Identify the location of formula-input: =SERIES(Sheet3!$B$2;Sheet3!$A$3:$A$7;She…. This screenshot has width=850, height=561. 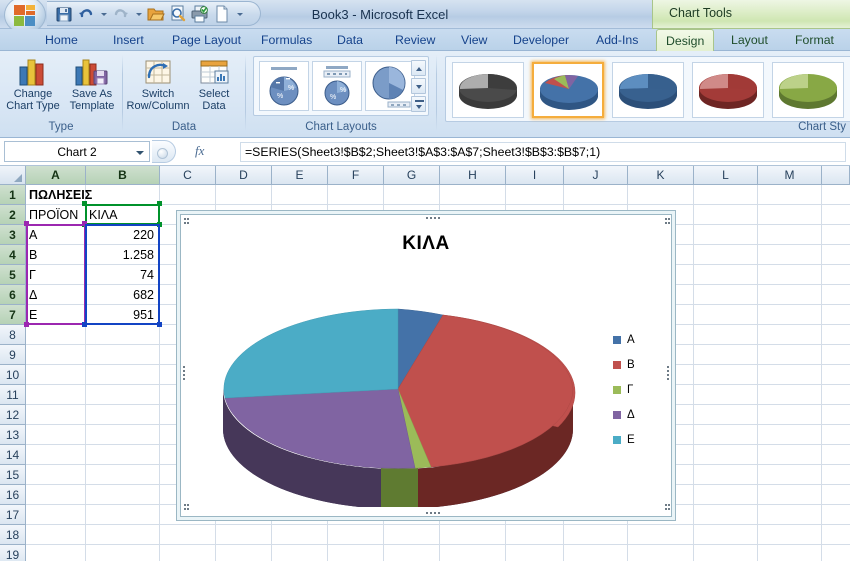
(543, 152).